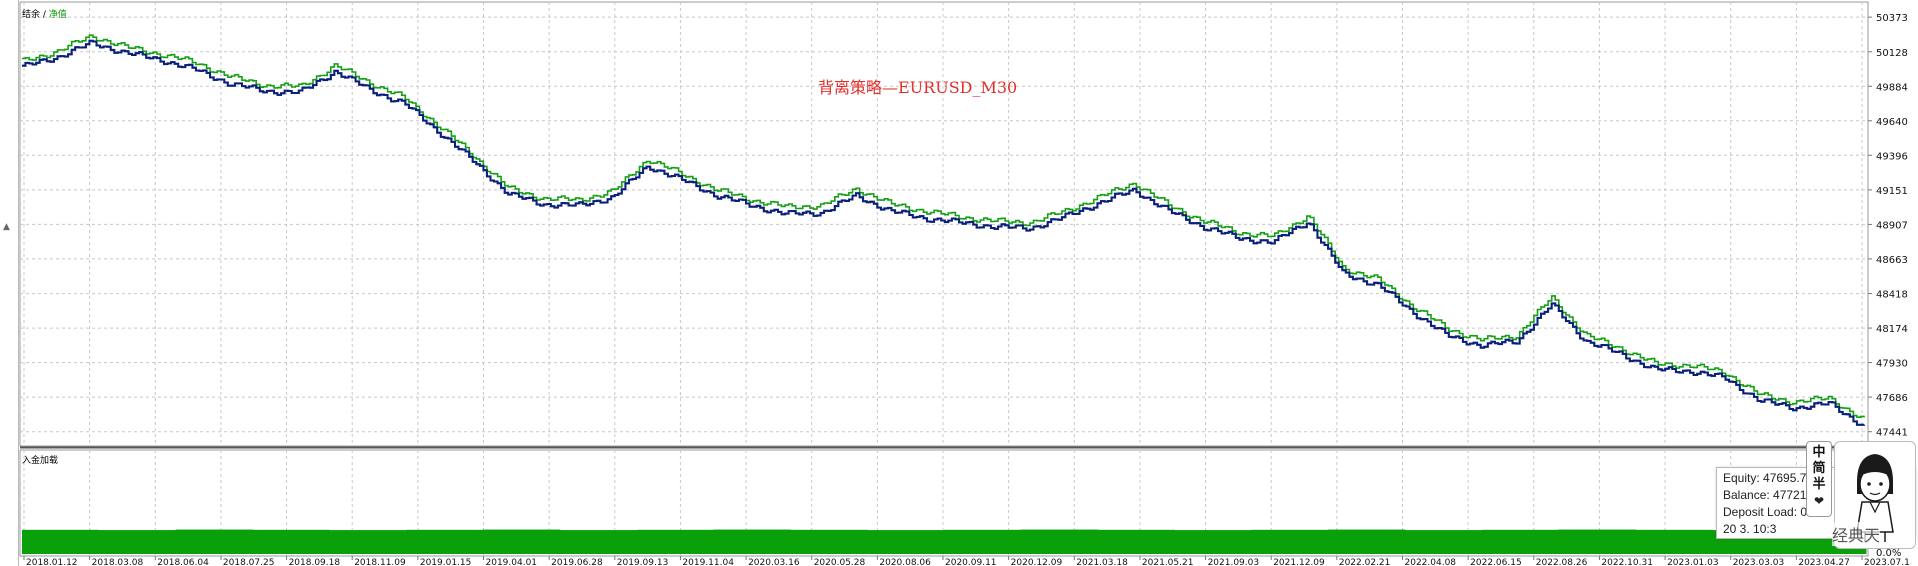 This screenshot has height=566, width=1918. I want to click on heart-icon: ❤, so click(1819, 501).